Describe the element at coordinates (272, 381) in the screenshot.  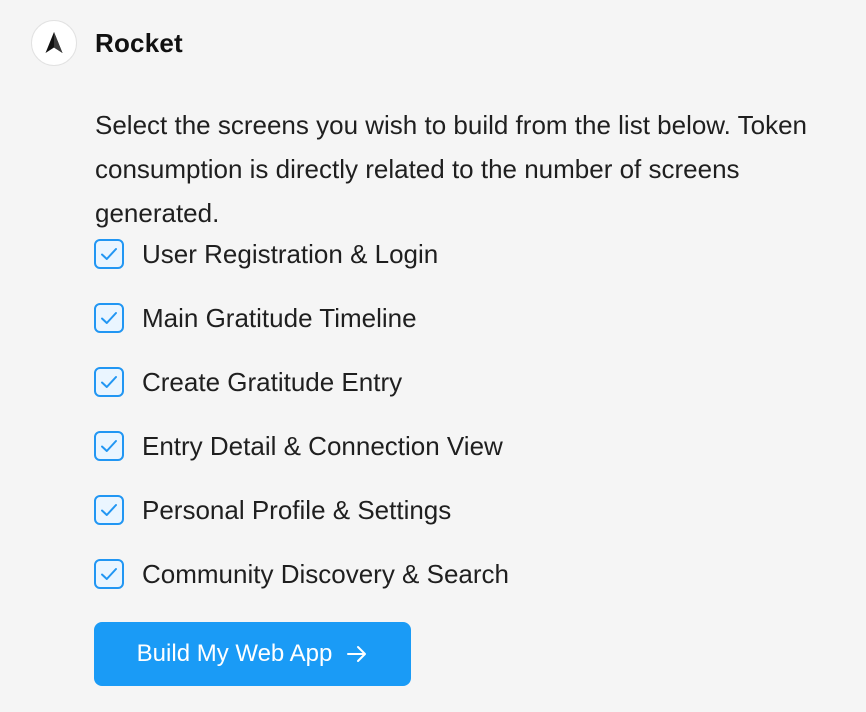
I see `screen-label: Create Gratitude Entry` at that location.